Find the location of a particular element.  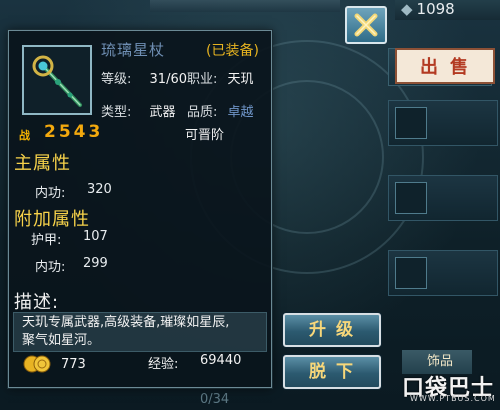

site-watermark: 口袋巴士 WWW.PTBUS.COM is located at coordinates (449, 388).